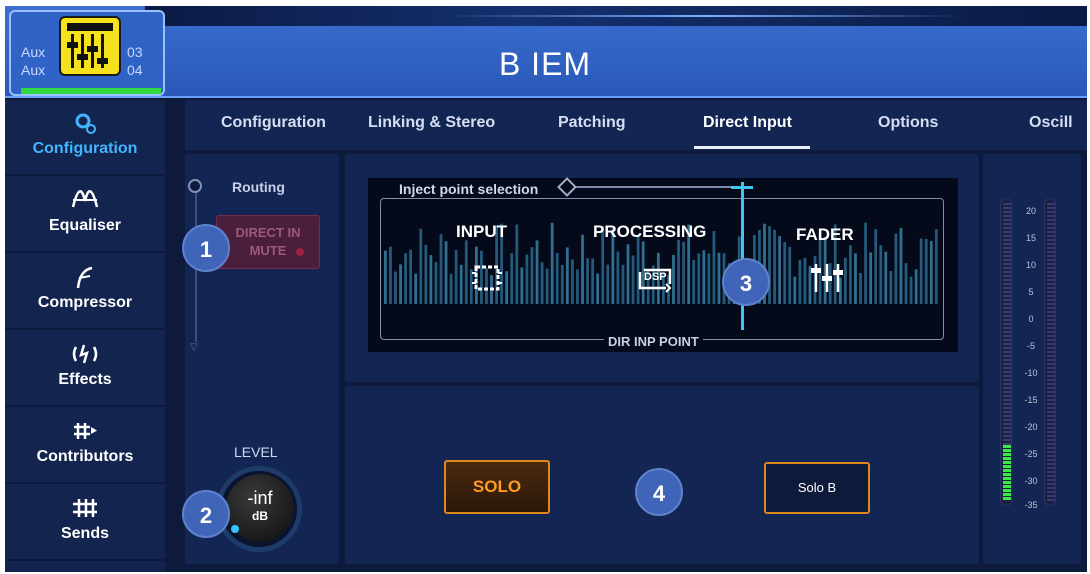 The height and width of the screenshot is (574, 1090). Describe the element at coordinates (33, 70) in the screenshot. I see `aux-label-2: Aux` at that location.